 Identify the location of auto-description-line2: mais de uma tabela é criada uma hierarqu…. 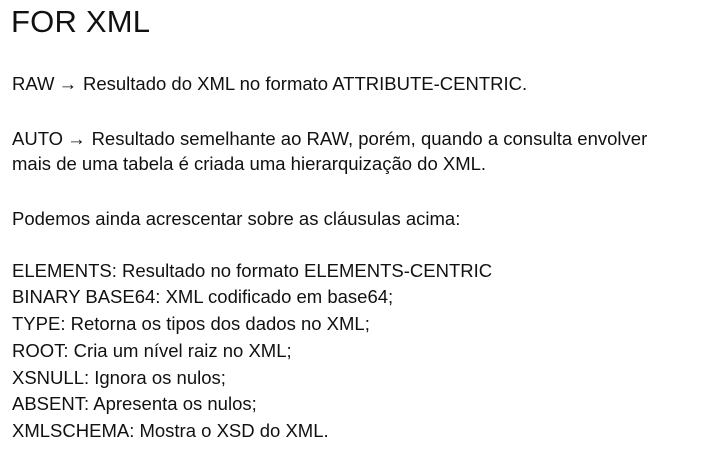
(249, 163).